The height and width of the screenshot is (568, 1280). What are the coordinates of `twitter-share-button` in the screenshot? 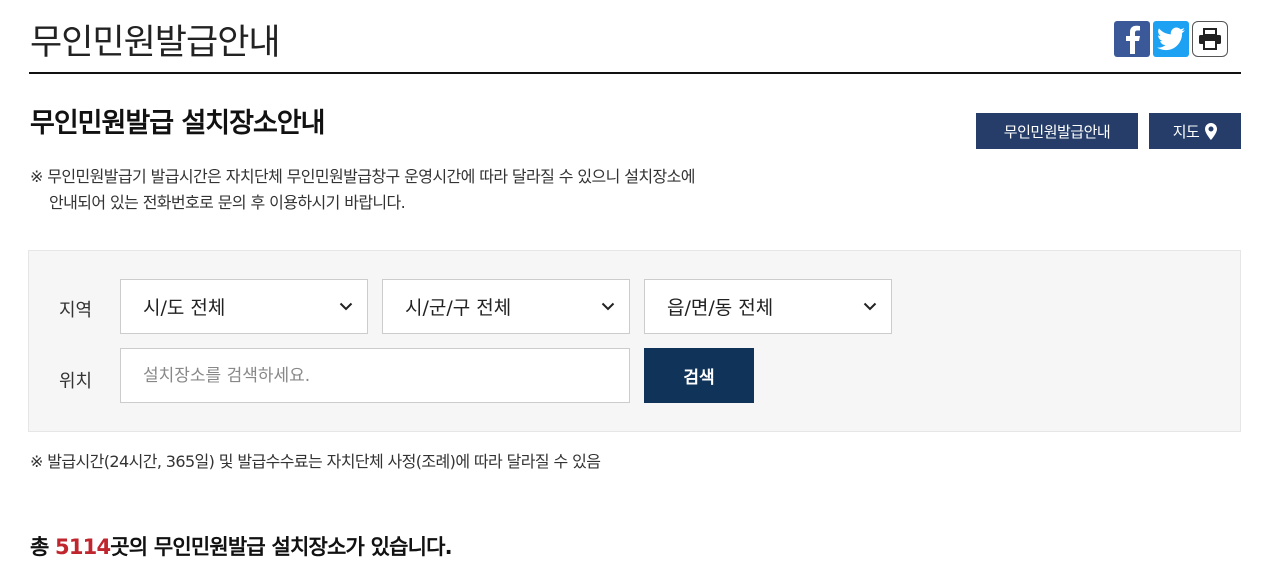 It's located at (1171, 39).